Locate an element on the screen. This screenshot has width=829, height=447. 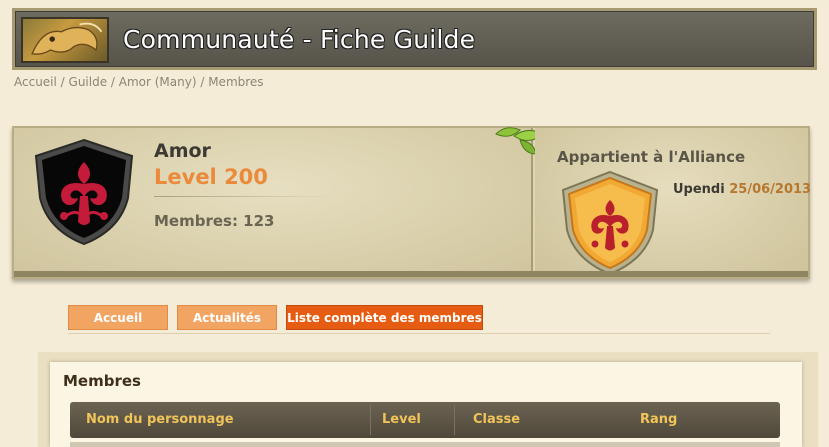
column-header-class: Classe is located at coordinates (496, 419).